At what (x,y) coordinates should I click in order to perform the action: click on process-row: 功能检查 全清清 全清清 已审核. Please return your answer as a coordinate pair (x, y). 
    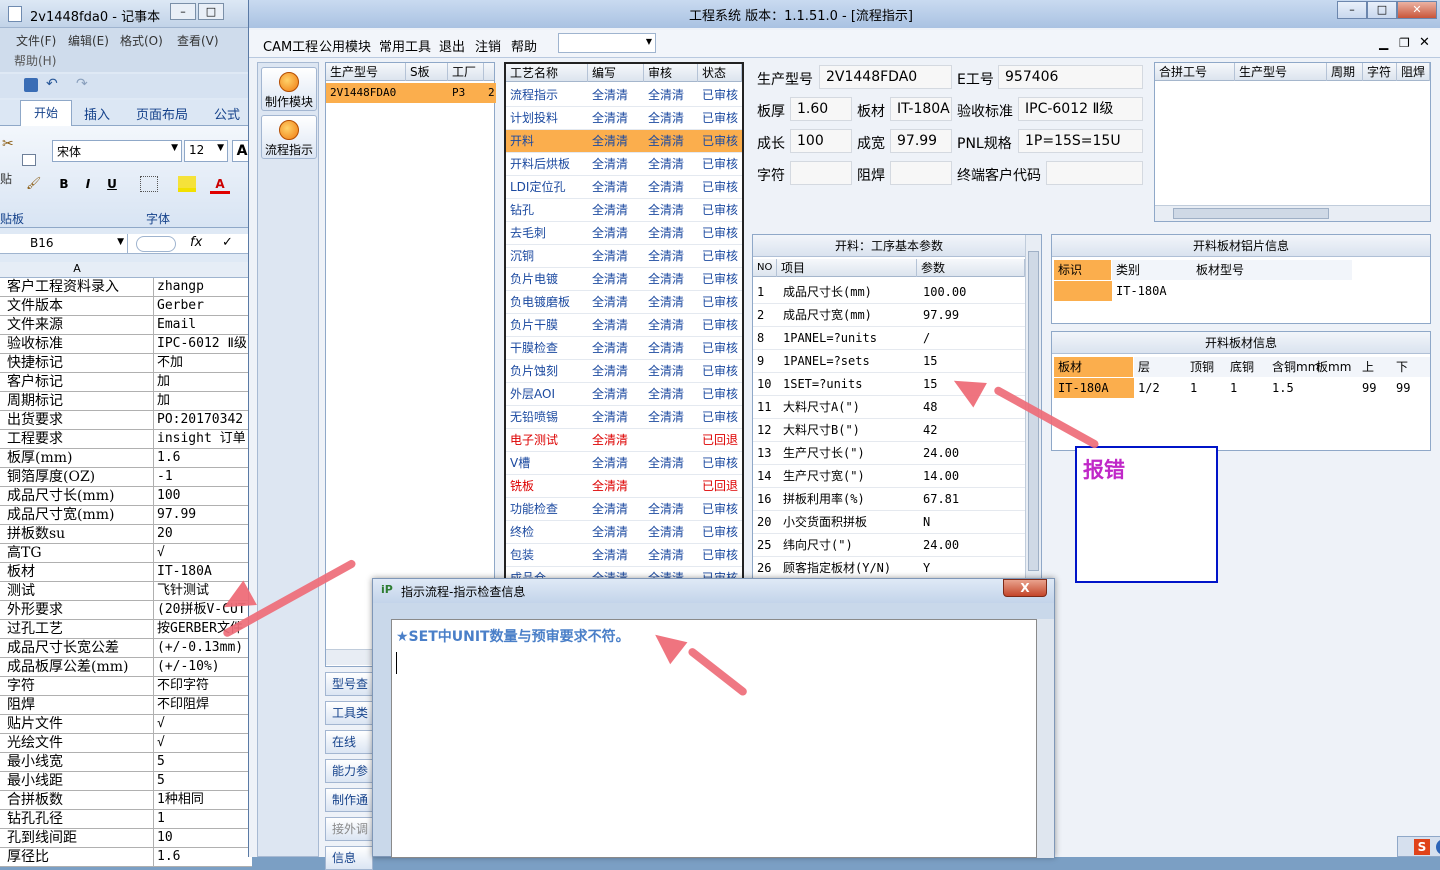
    Looking at the image, I should click on (624, 509).